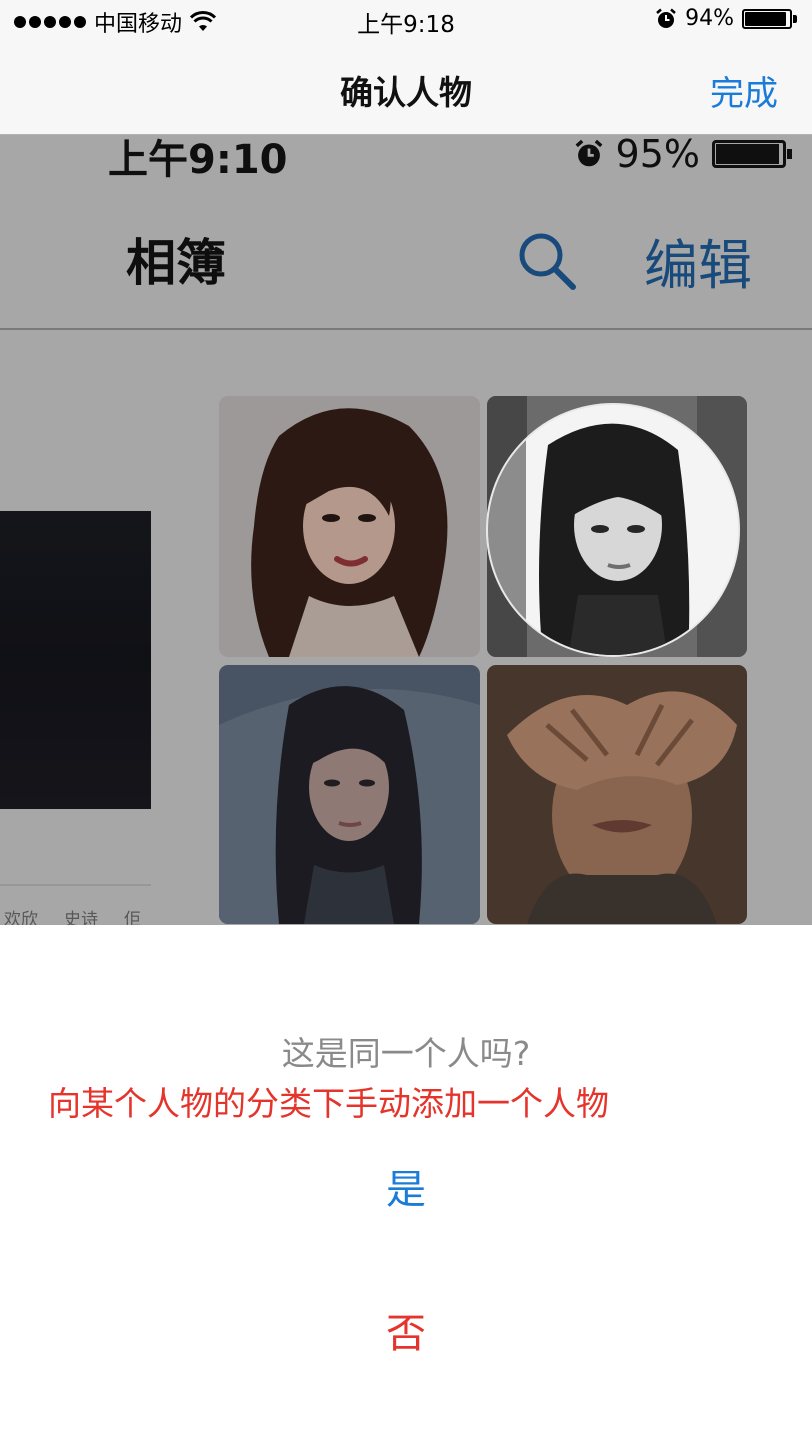  What do you see at coordinates (744, 90) in the screenshot?
I see `done-button: 完成` at bounding box center [744, 90].